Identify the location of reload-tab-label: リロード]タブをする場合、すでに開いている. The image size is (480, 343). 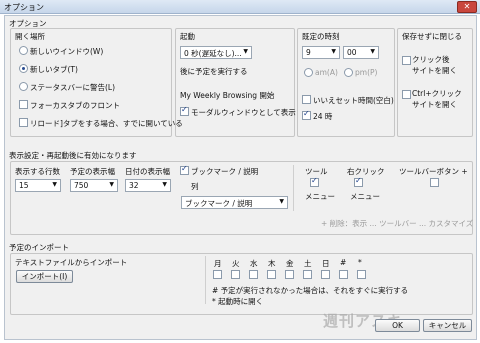
(106, 123).